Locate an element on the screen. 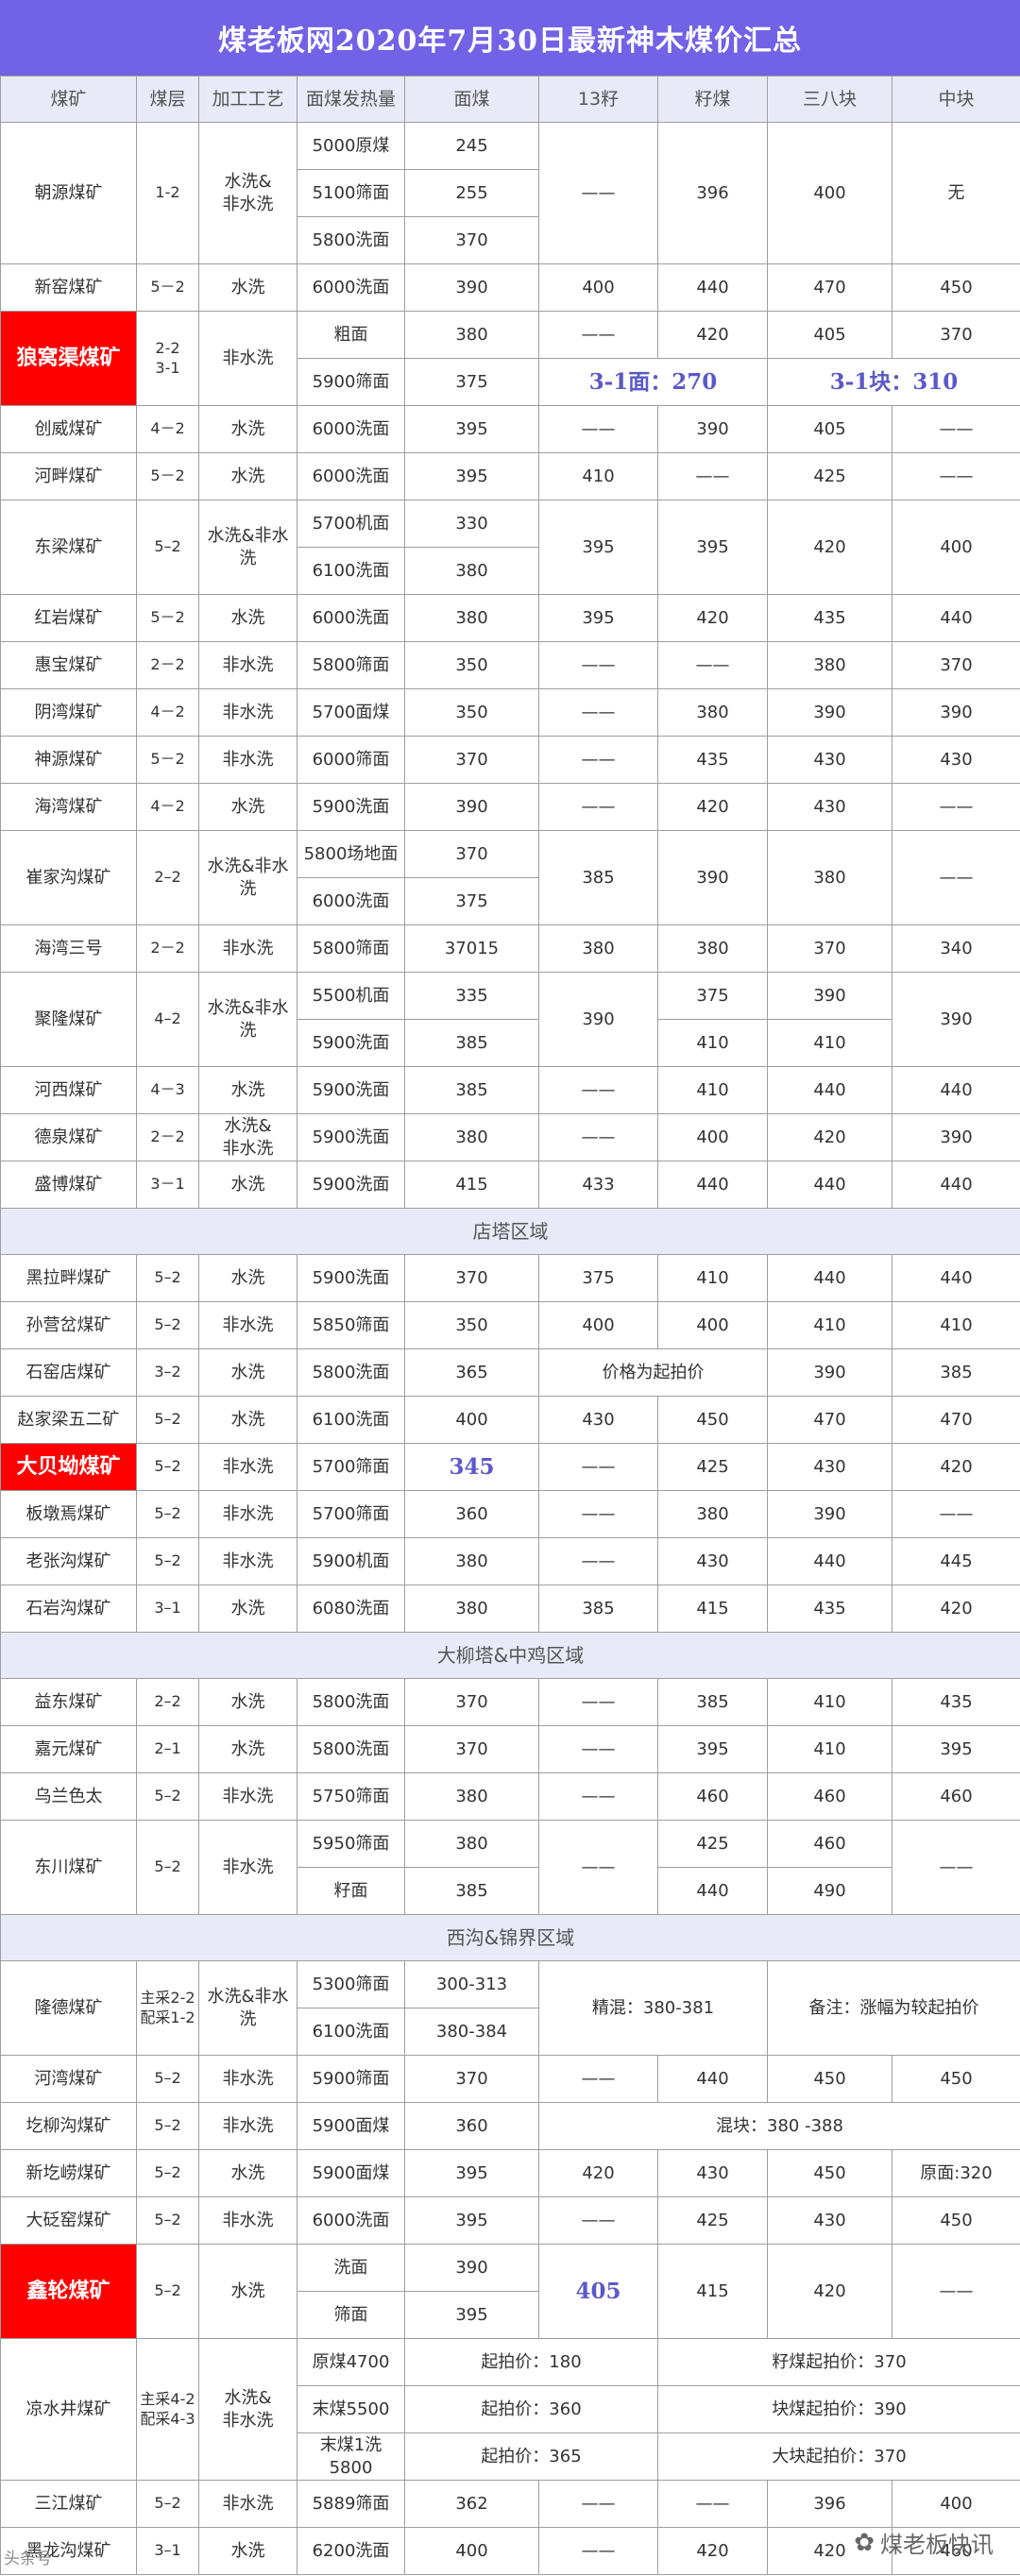  table-cell: 1-2 is located at coordinates (167, 193).